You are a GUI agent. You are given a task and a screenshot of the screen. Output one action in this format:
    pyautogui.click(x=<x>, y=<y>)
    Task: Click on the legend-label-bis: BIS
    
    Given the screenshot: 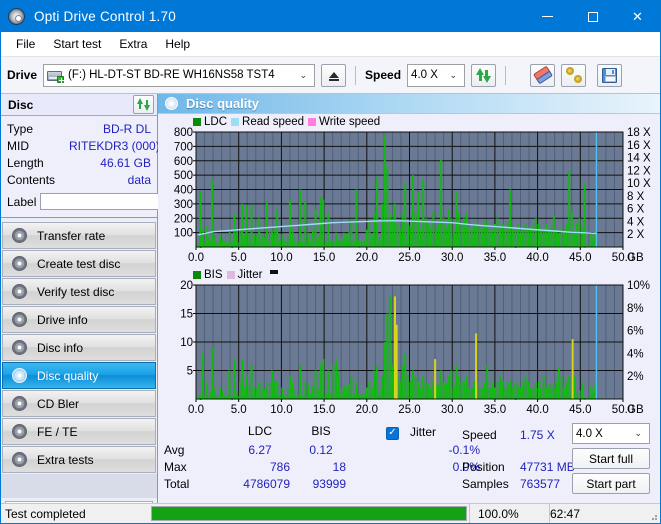 What is the action you would take?
    pyautogui.click(x=213, y=275)
    